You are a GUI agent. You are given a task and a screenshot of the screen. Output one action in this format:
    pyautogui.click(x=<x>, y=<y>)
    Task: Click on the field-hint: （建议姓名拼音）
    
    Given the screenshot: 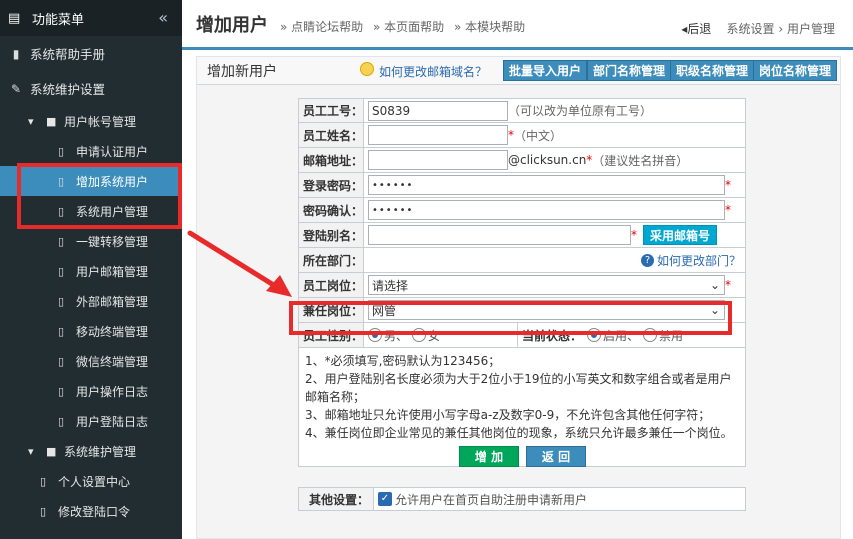 What is the action you would take?
    pyautogui.click(x=640, y=160)
    